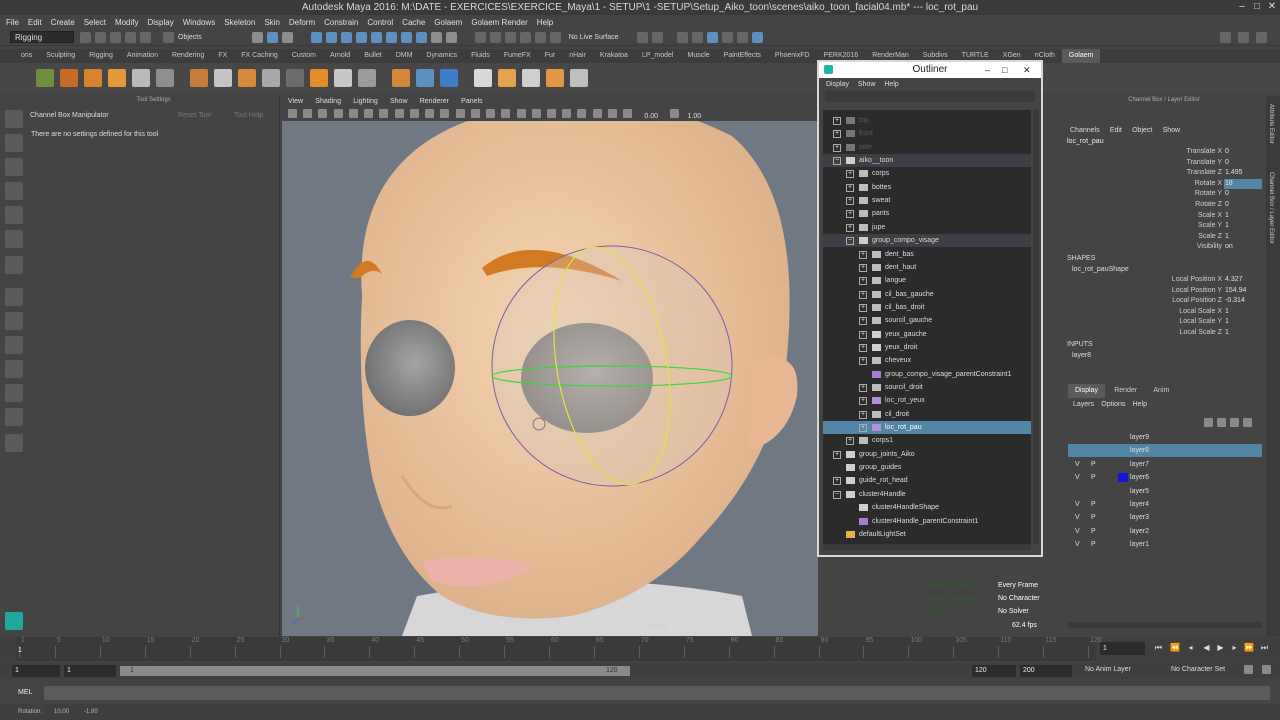 The width and height of the screenshot is (1280, 720). What do you see at coordinates (1046, 671) in the screenshot?
I see `end-time-field: 200` at bounding box center [1046, 671].